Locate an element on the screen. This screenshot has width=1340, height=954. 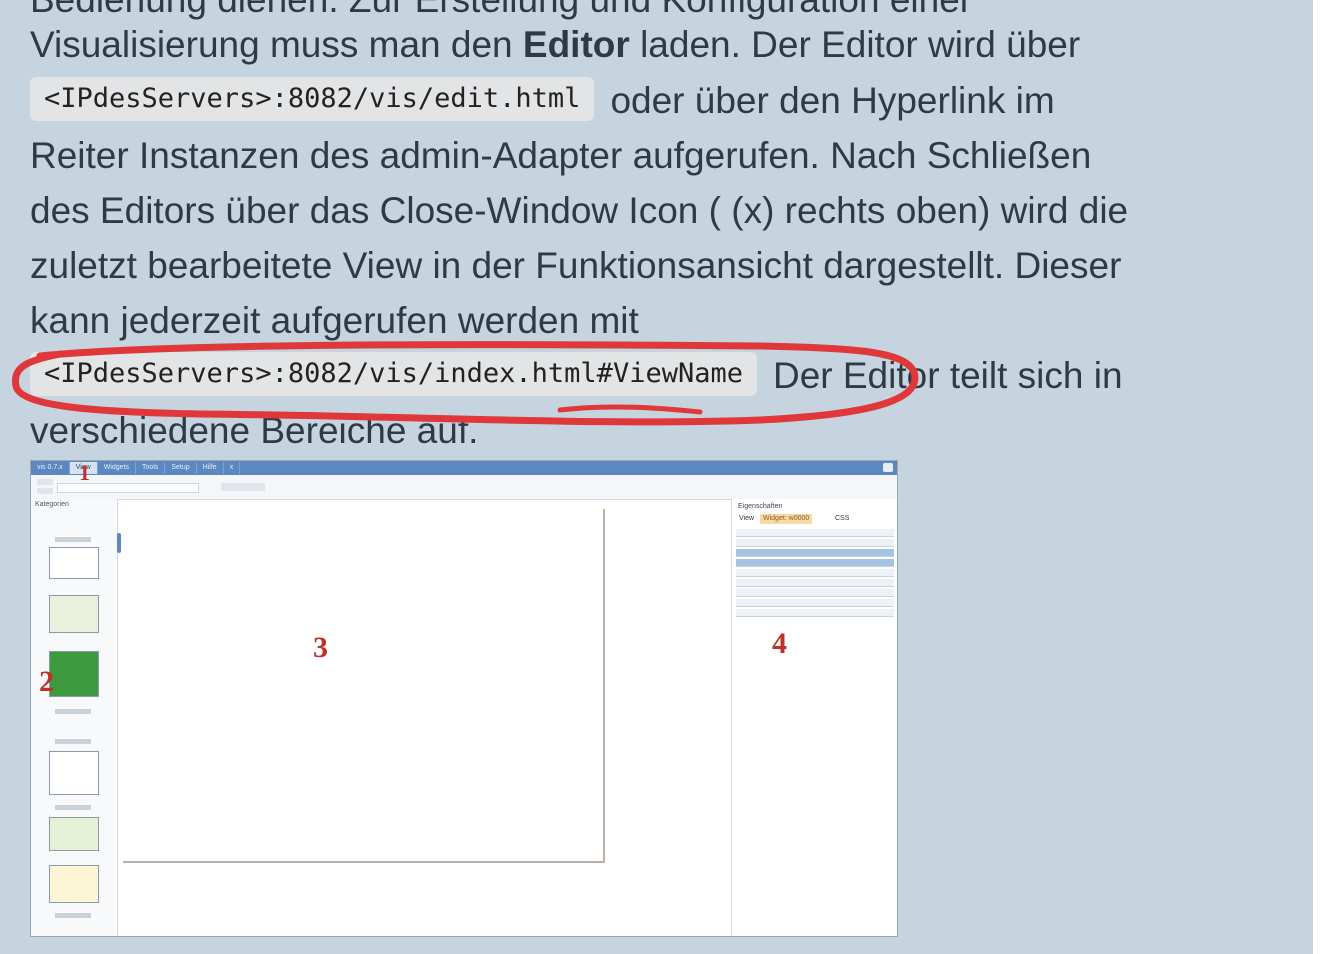
widget-thumb-html is located at coordinates (74, 563).